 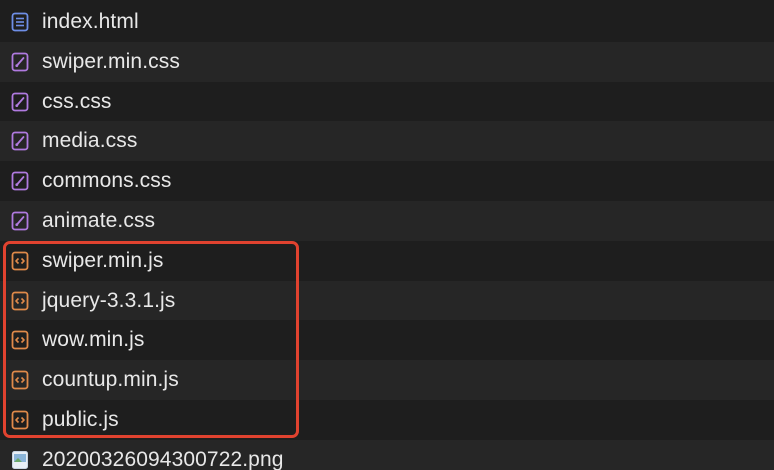 What do you see at coordinates (109, 300) in the screenshot?
I see `file-name: jquery-3.3.1.js` at bounding box center [109, 300].